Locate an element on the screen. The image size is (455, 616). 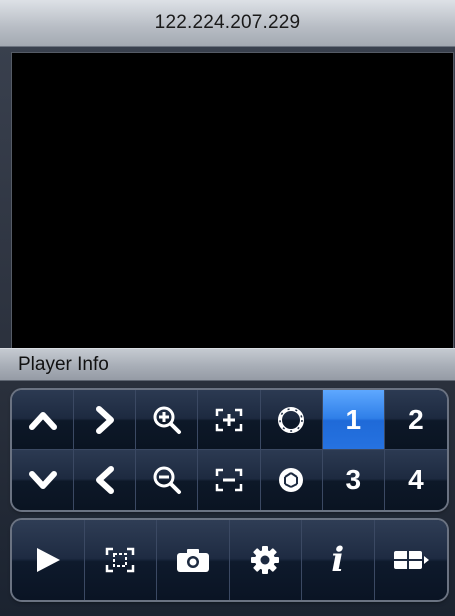
chevron-up-icon is located at coordinates (42, 420).